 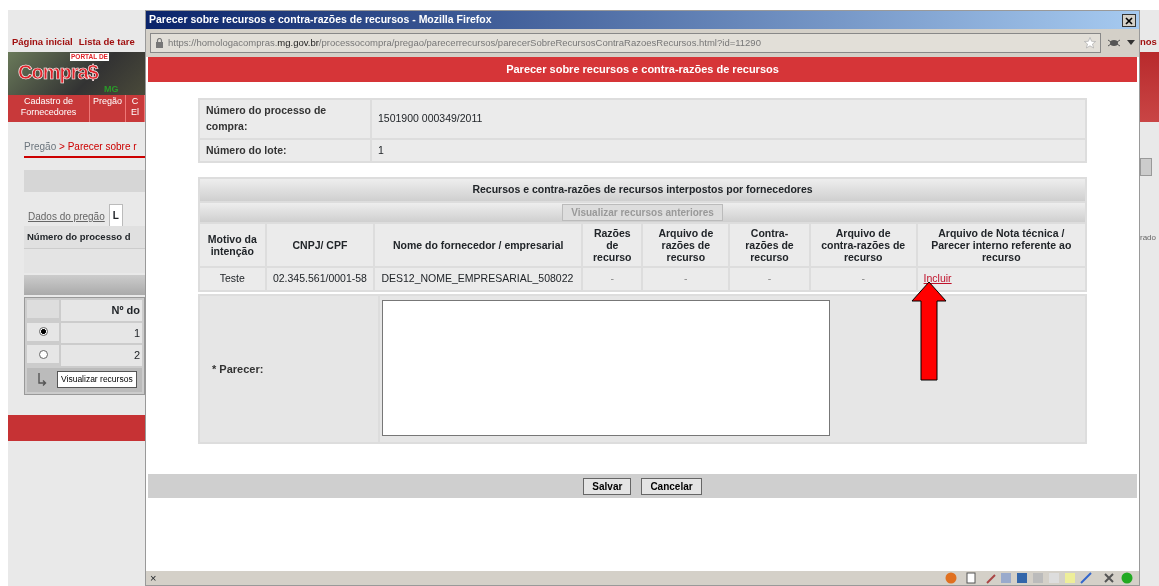 What do you see at coordinates (232, 245) in the screenshot?
I see `column-header: Motivo da intenção` at bounding box center [232, 245].